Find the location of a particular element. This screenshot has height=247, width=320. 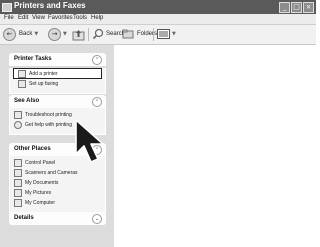

maximize-button: □ is located at coordinates (296, 7).